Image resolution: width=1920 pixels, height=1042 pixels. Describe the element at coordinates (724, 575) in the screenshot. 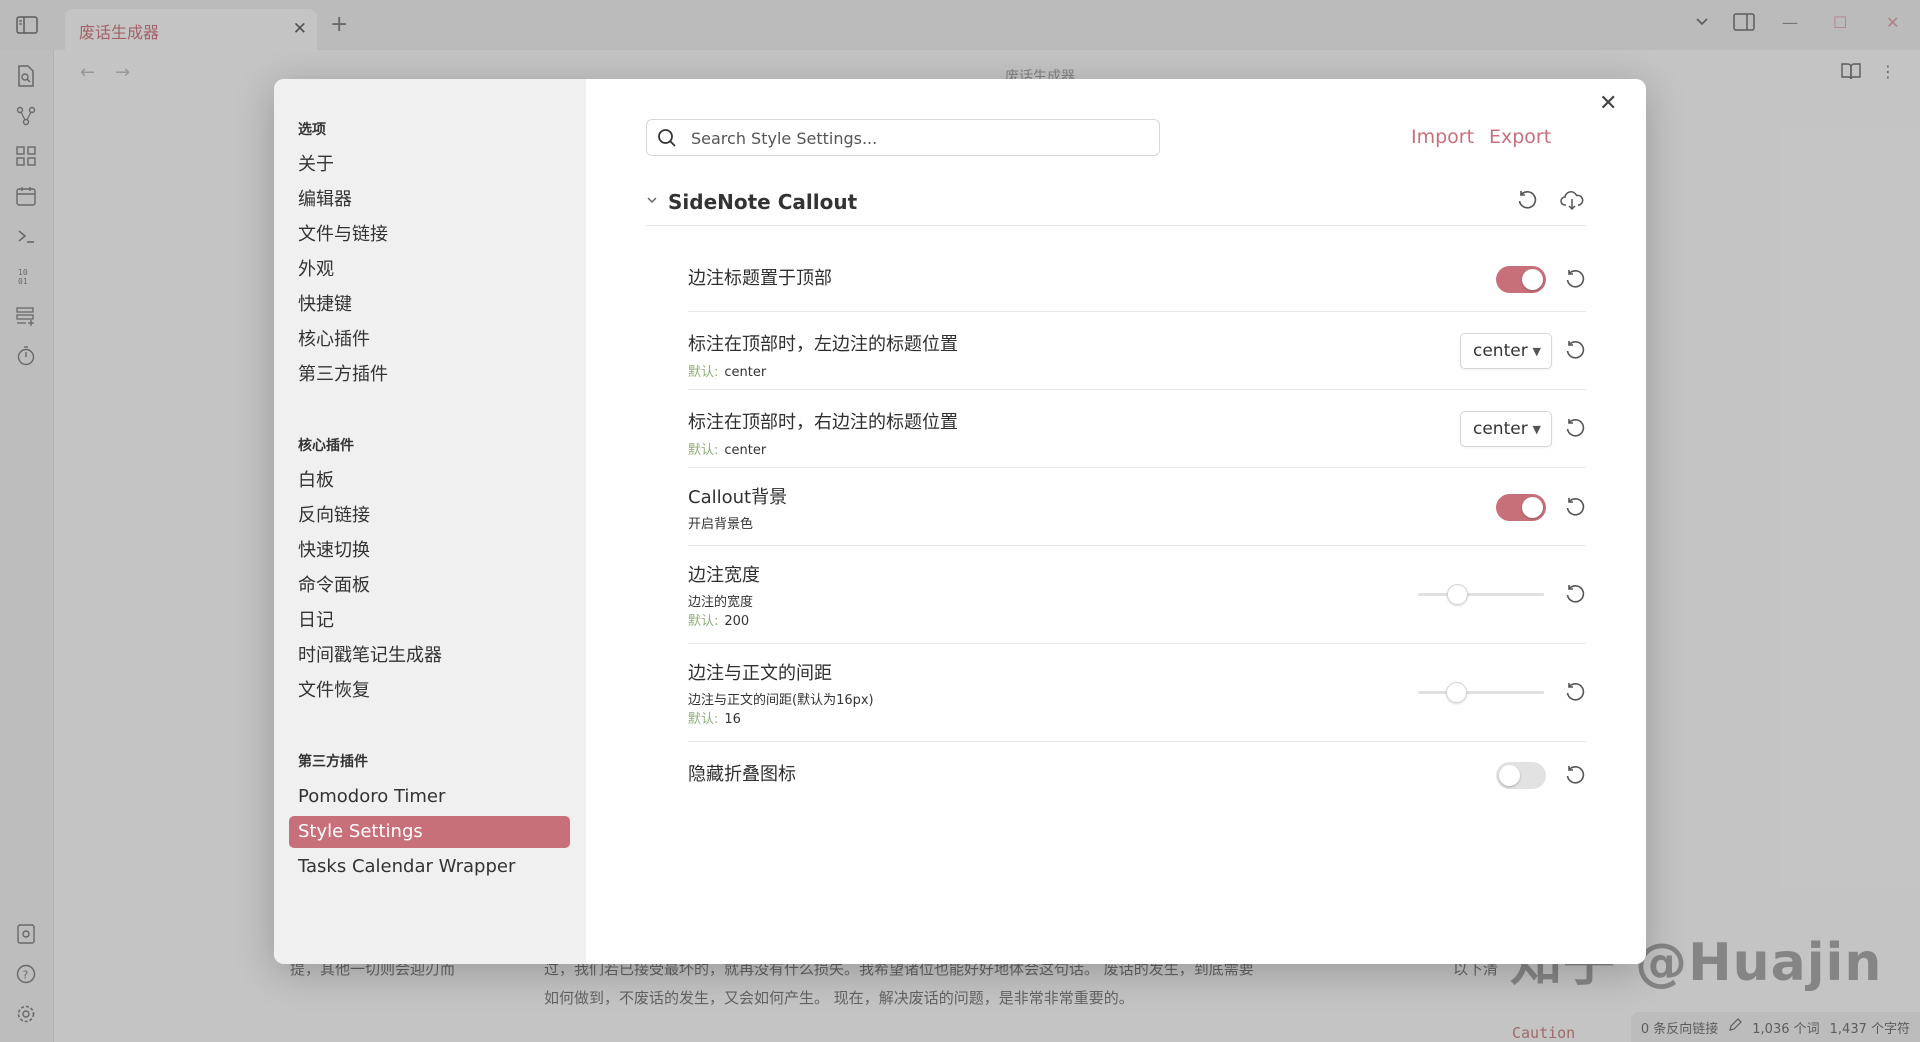

I see `setting-name: 边注宽度` at that location.